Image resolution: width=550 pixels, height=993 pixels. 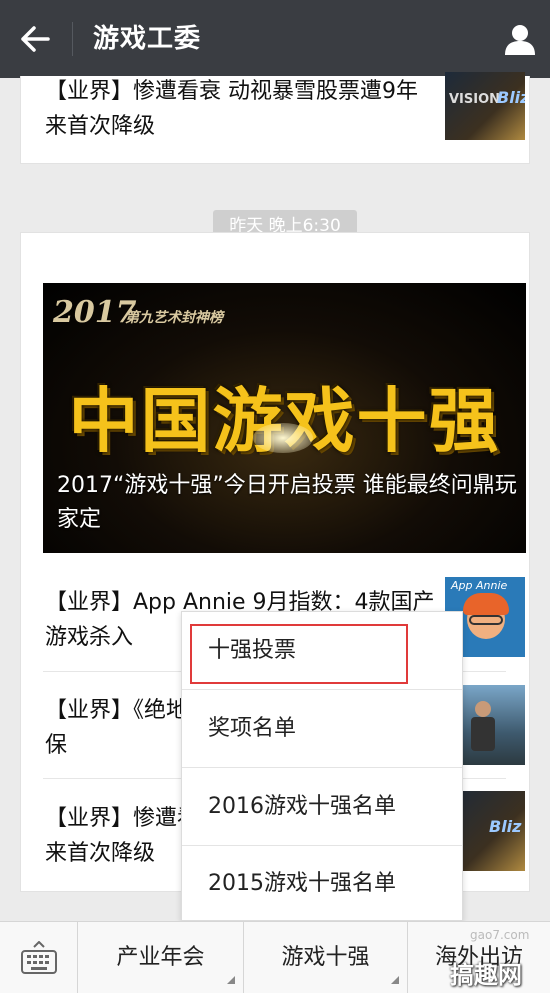 What do you see at coordinates (72, 39) in the screenshot?
I see `header-divider` at bounding box center [72, 39].